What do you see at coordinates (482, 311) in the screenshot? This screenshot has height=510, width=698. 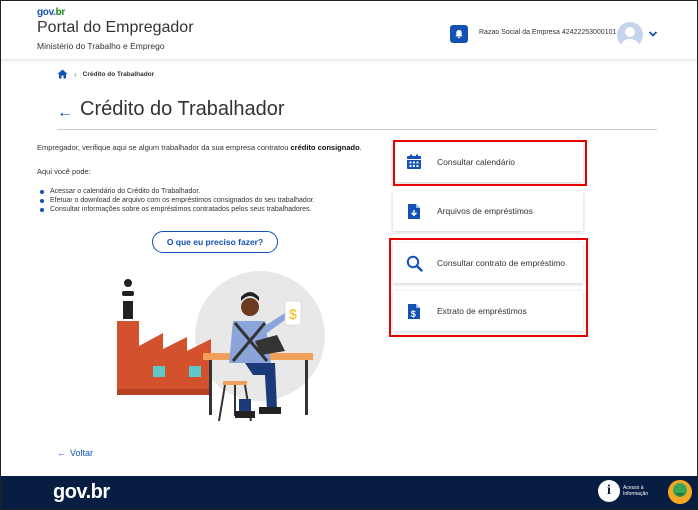 I see `card-label: Extrato de empréstimos` at bounding box center [482, 311].